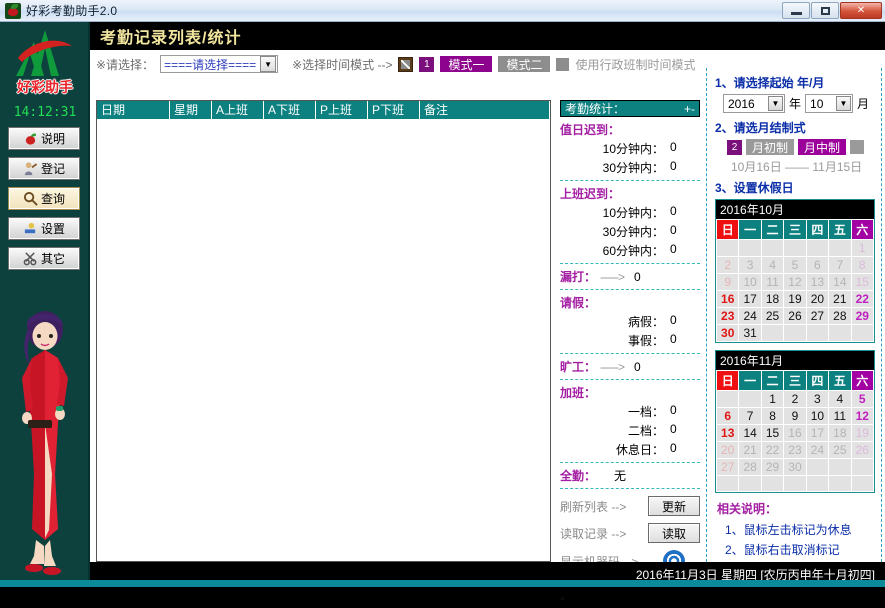 The height and width of the screenshot is (608, 885). I want to click on sidebar: 好彩助手 14:12:31 说明 登记 查询 设置 其它, so click(45, 304).